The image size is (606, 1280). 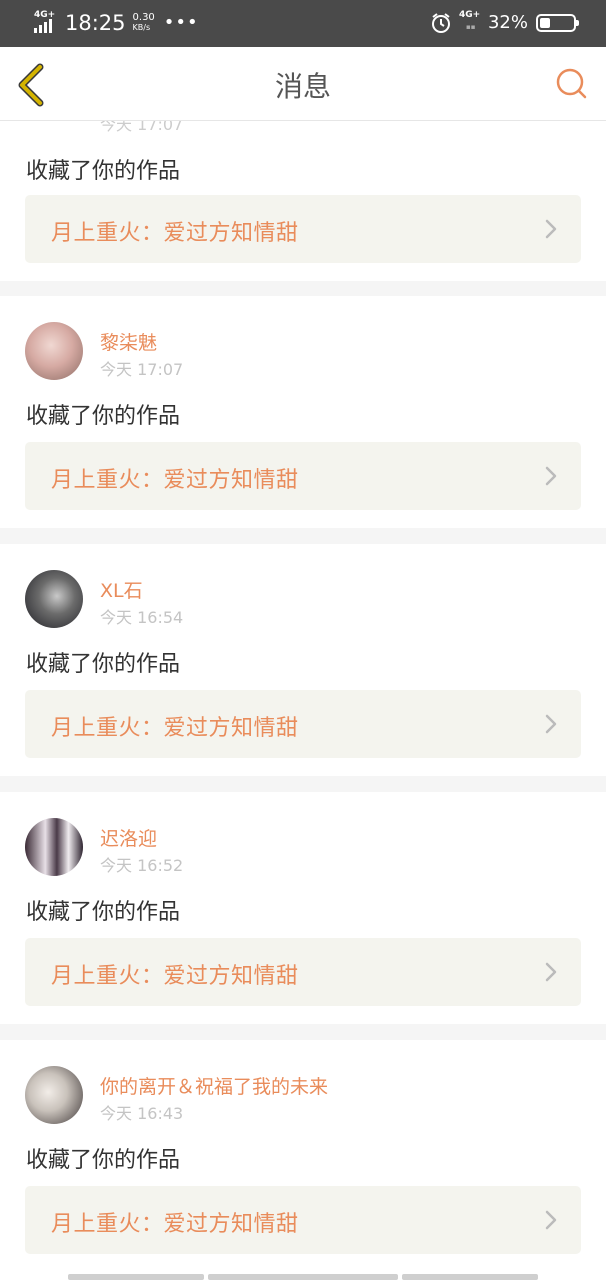 I want to click on message-time: 今天 16:54, so click(x=142, y=617).